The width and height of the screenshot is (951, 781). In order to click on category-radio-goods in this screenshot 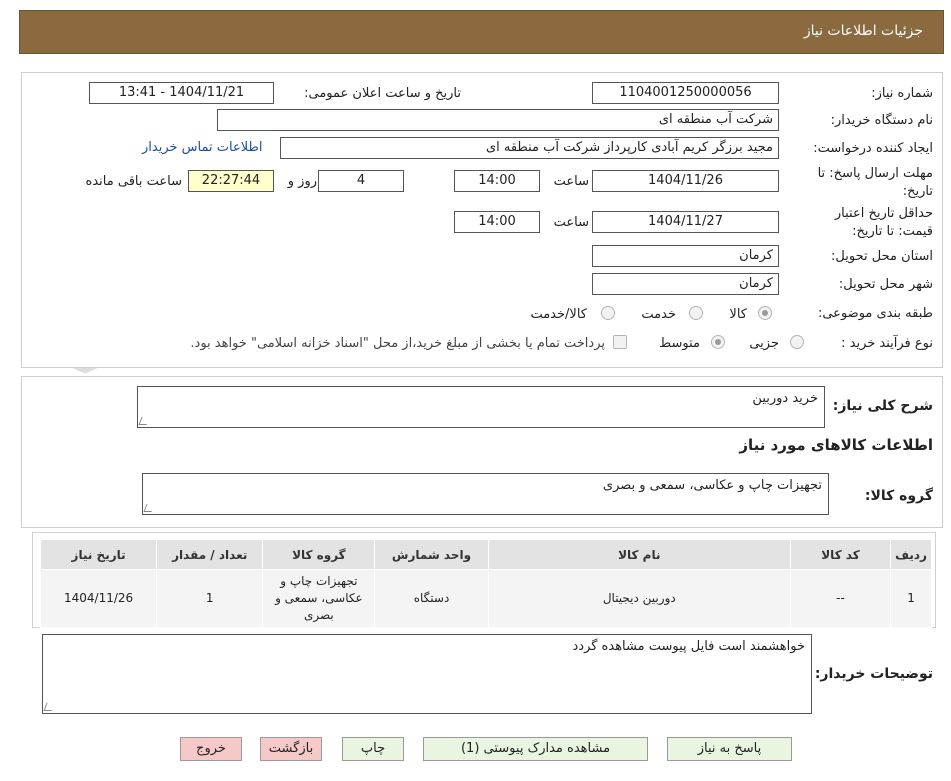, I will do `click(765, 313)`.